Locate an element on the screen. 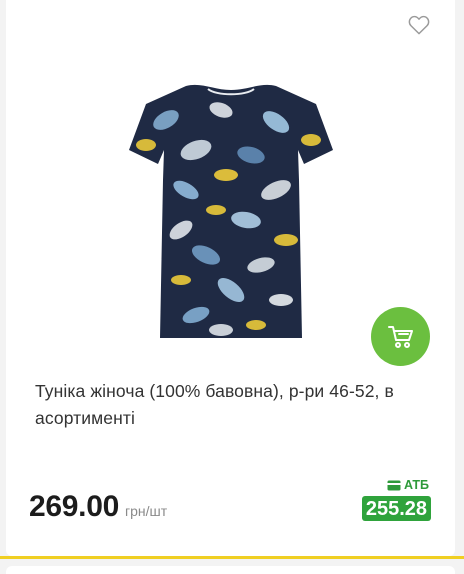  price-row: 269.00 грн/шт is located at coordinates (98, 507).